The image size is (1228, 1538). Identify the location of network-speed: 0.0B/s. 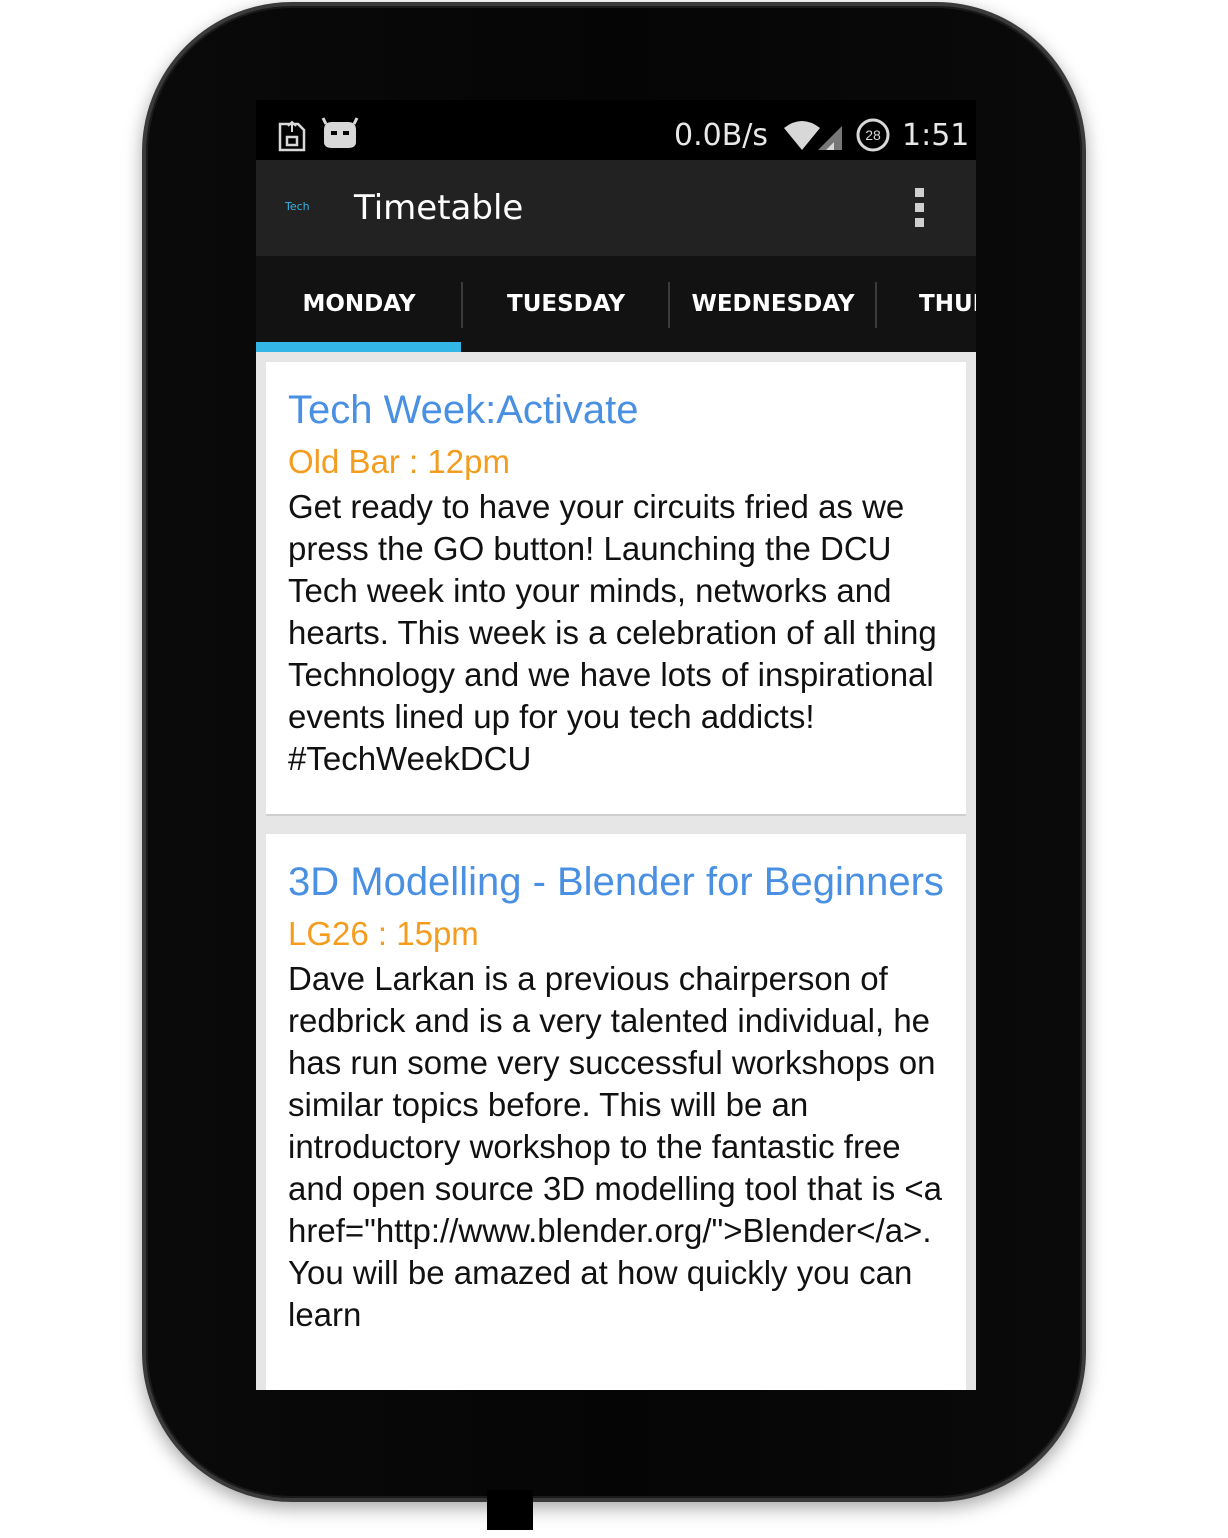
(721, 135).